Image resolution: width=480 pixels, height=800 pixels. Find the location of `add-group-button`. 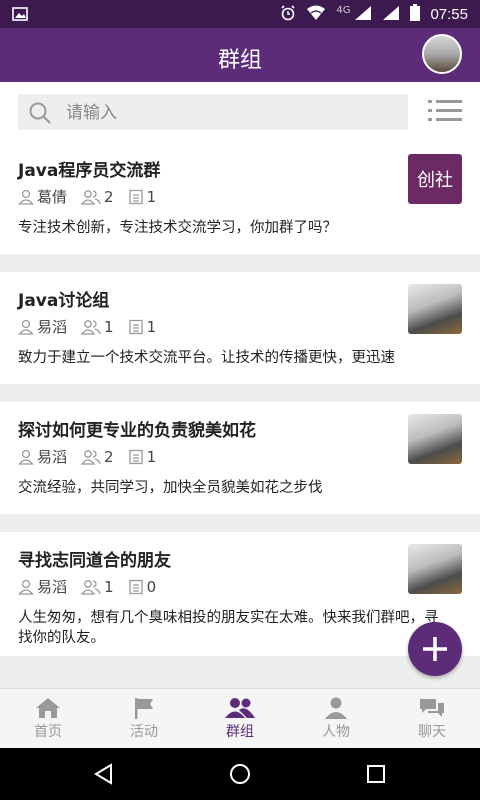

add-group-button is located at coordinates (435, 649).